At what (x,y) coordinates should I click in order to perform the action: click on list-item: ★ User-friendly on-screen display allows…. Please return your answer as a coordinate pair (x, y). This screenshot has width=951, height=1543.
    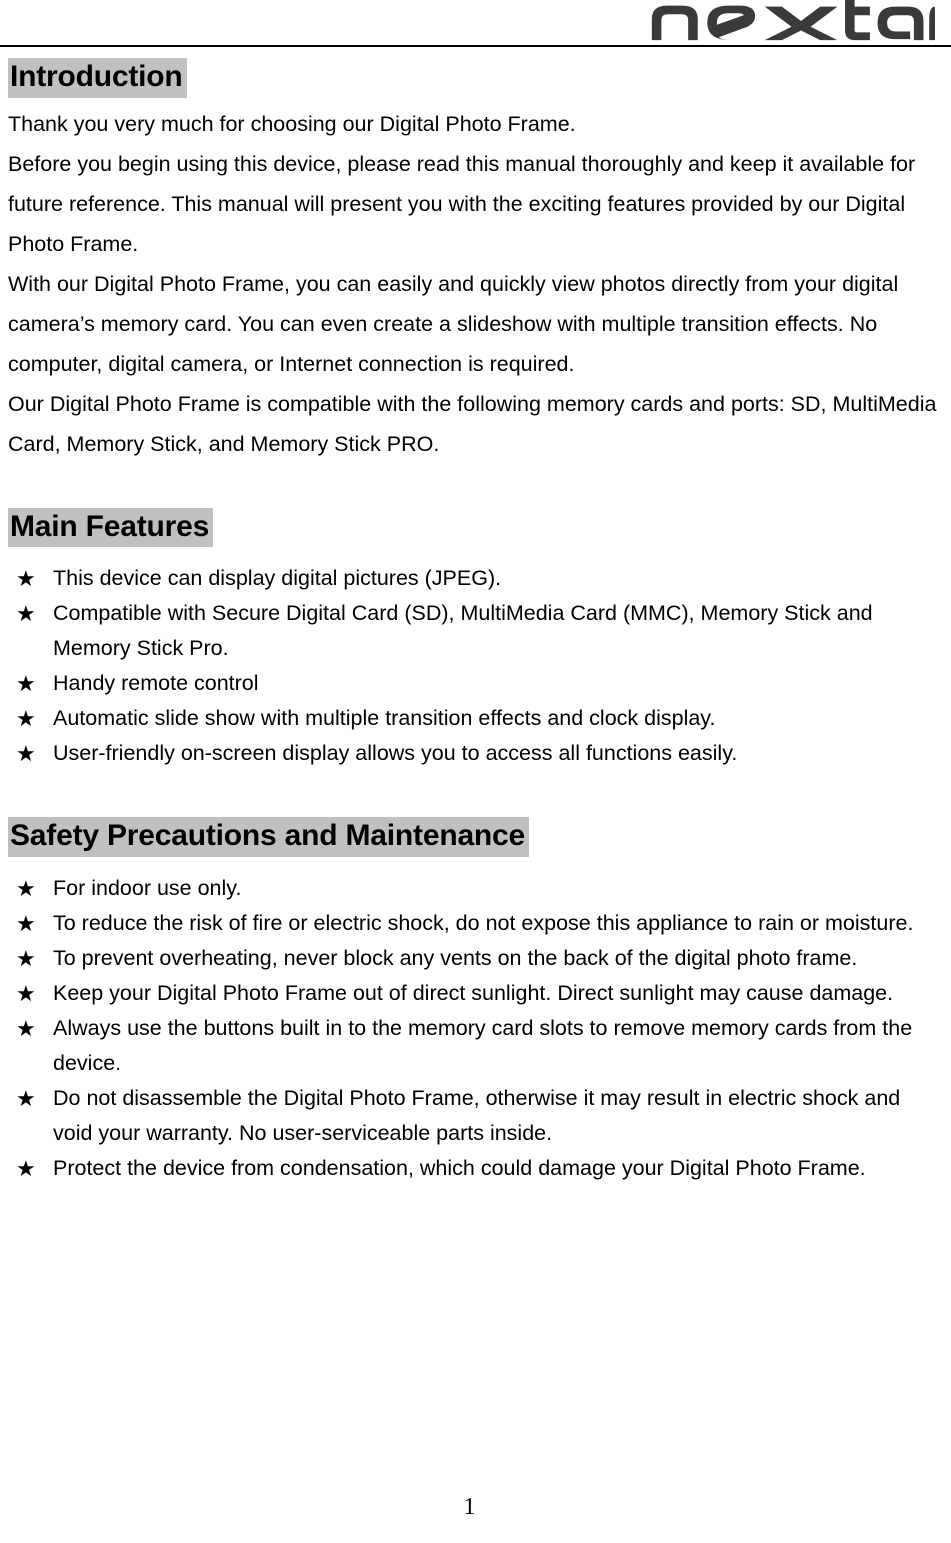
    Looking at the image, I should click on (474, 753).